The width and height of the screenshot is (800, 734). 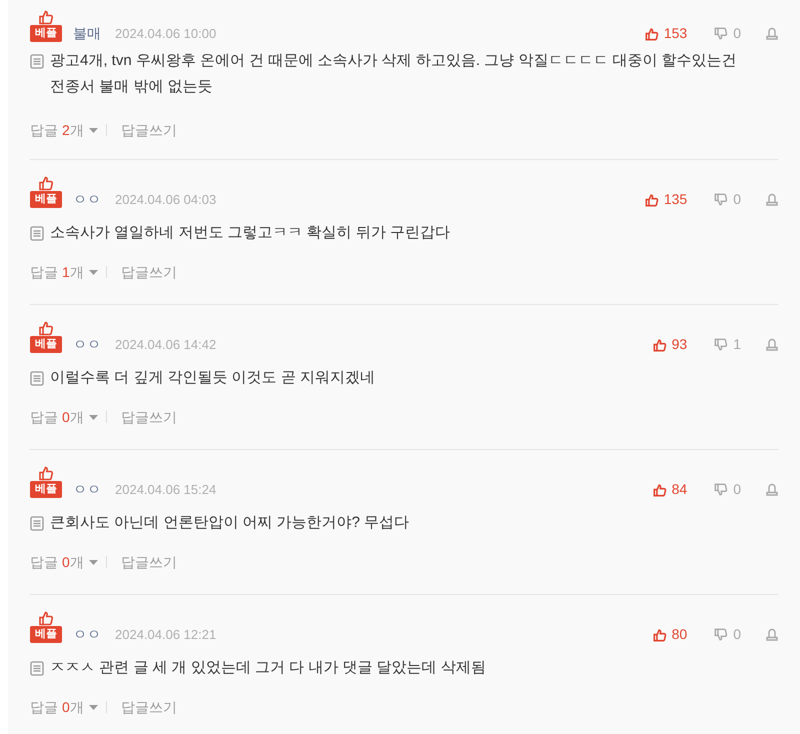 What do you see at coordinates (64, 272) in the screenshot?
I see `replies-toggle: 답글 1개` at bounding box center [64, 272].